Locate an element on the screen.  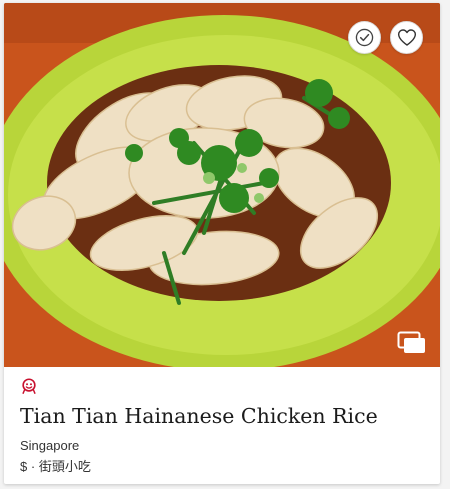
visited-button is located at coordinates (364, 37).